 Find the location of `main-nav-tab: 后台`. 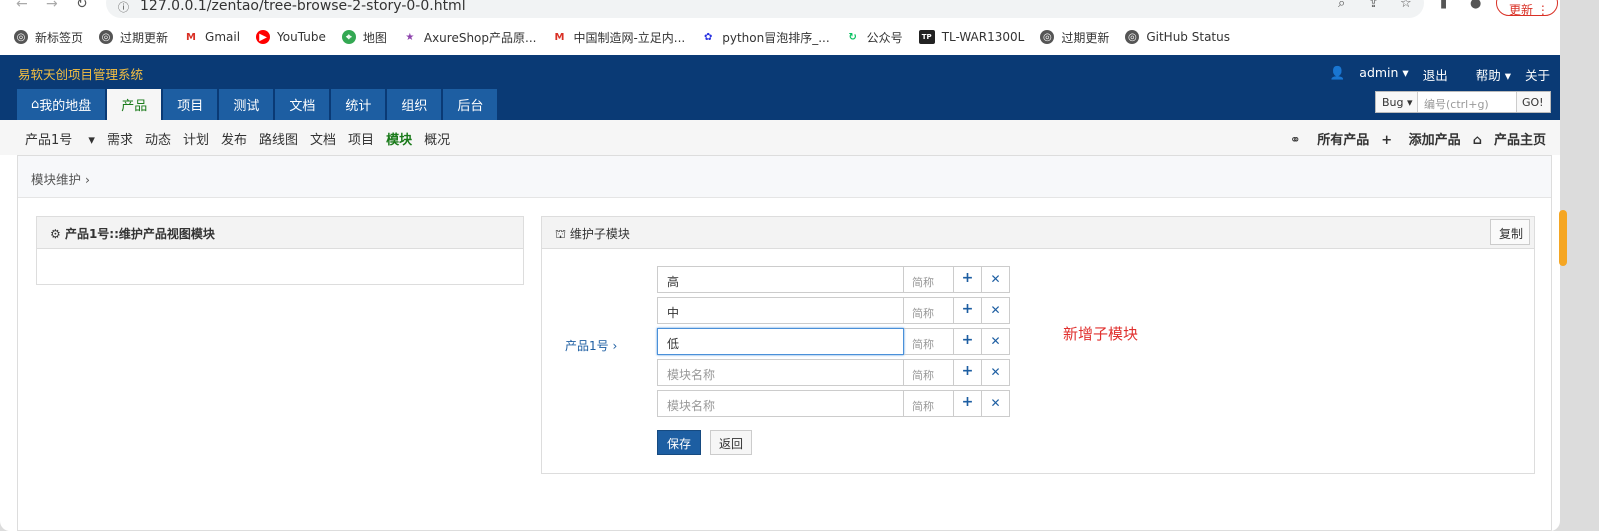

main-nav-tab: 后台 is located at coordinates (470, 104).